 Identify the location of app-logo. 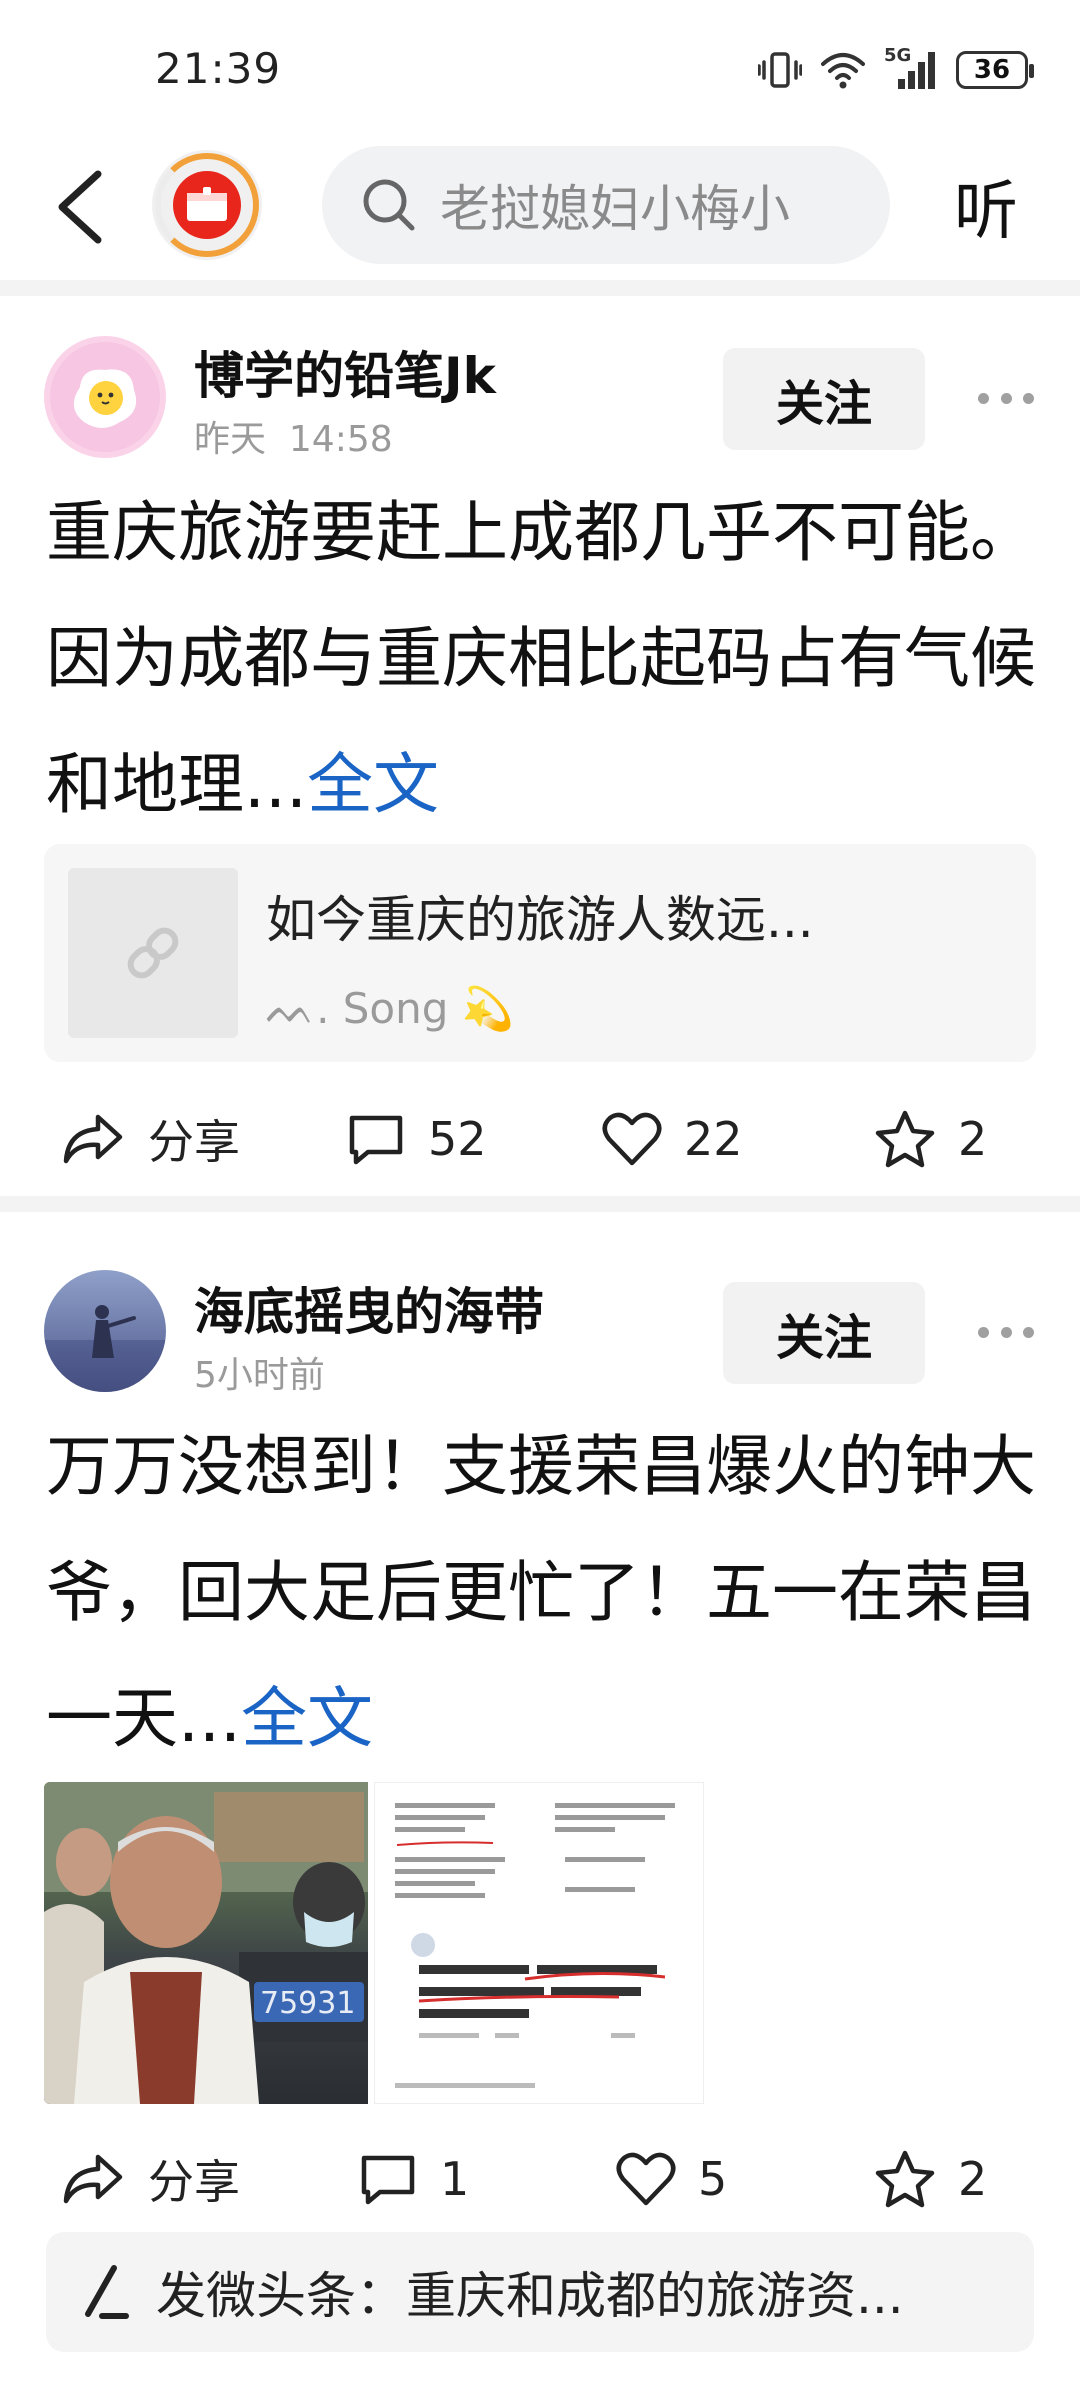
(207, 205).